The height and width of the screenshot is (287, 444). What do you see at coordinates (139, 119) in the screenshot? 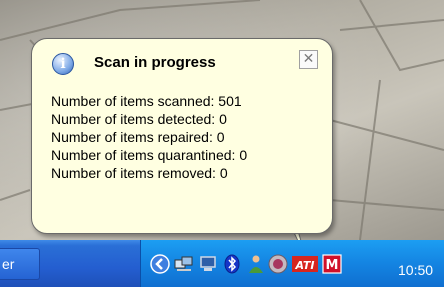
I see `items-detected-line: Number of items detected: 0` at bounding box center [139, 119].